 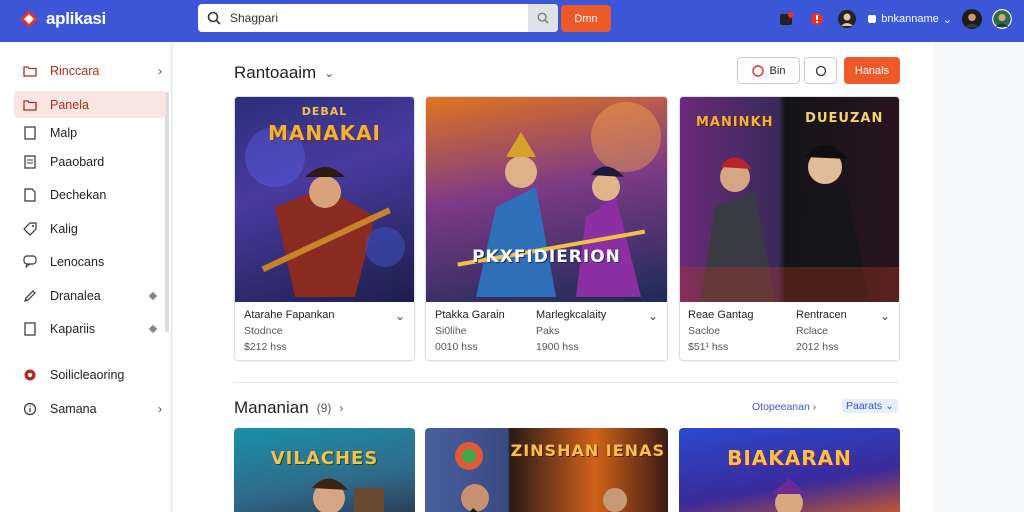 I want to click on gear-icon, so click(x=30, y=375).